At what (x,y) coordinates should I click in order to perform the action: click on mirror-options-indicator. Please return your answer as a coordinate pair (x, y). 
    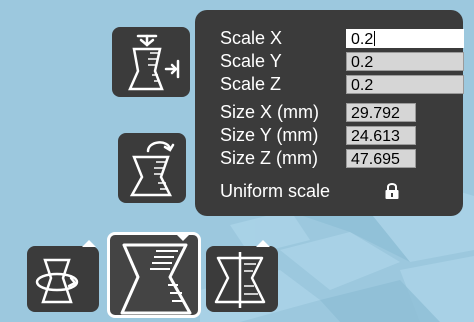
    Looking at the image, I should click on (263, 243).